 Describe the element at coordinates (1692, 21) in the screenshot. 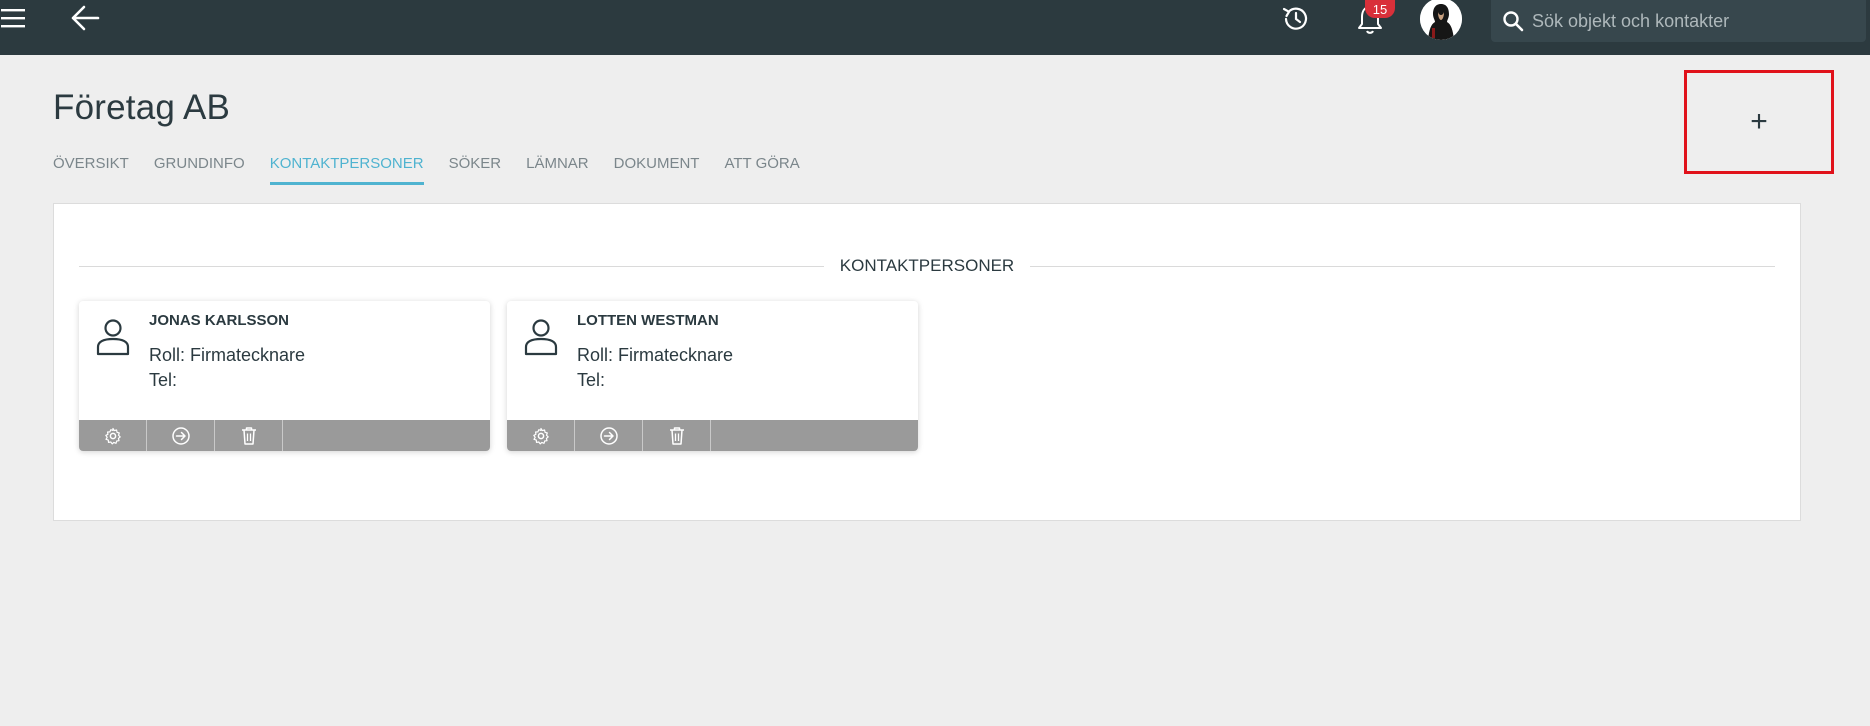

I see `search-input` at that location.